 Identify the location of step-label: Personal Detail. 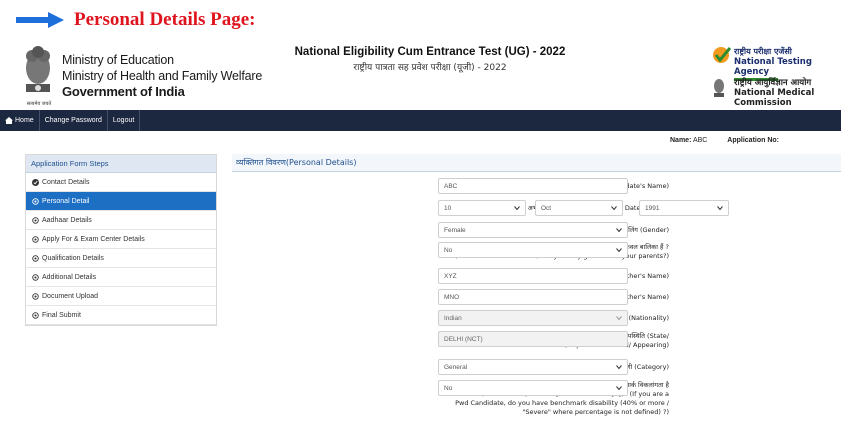
(66, 201).